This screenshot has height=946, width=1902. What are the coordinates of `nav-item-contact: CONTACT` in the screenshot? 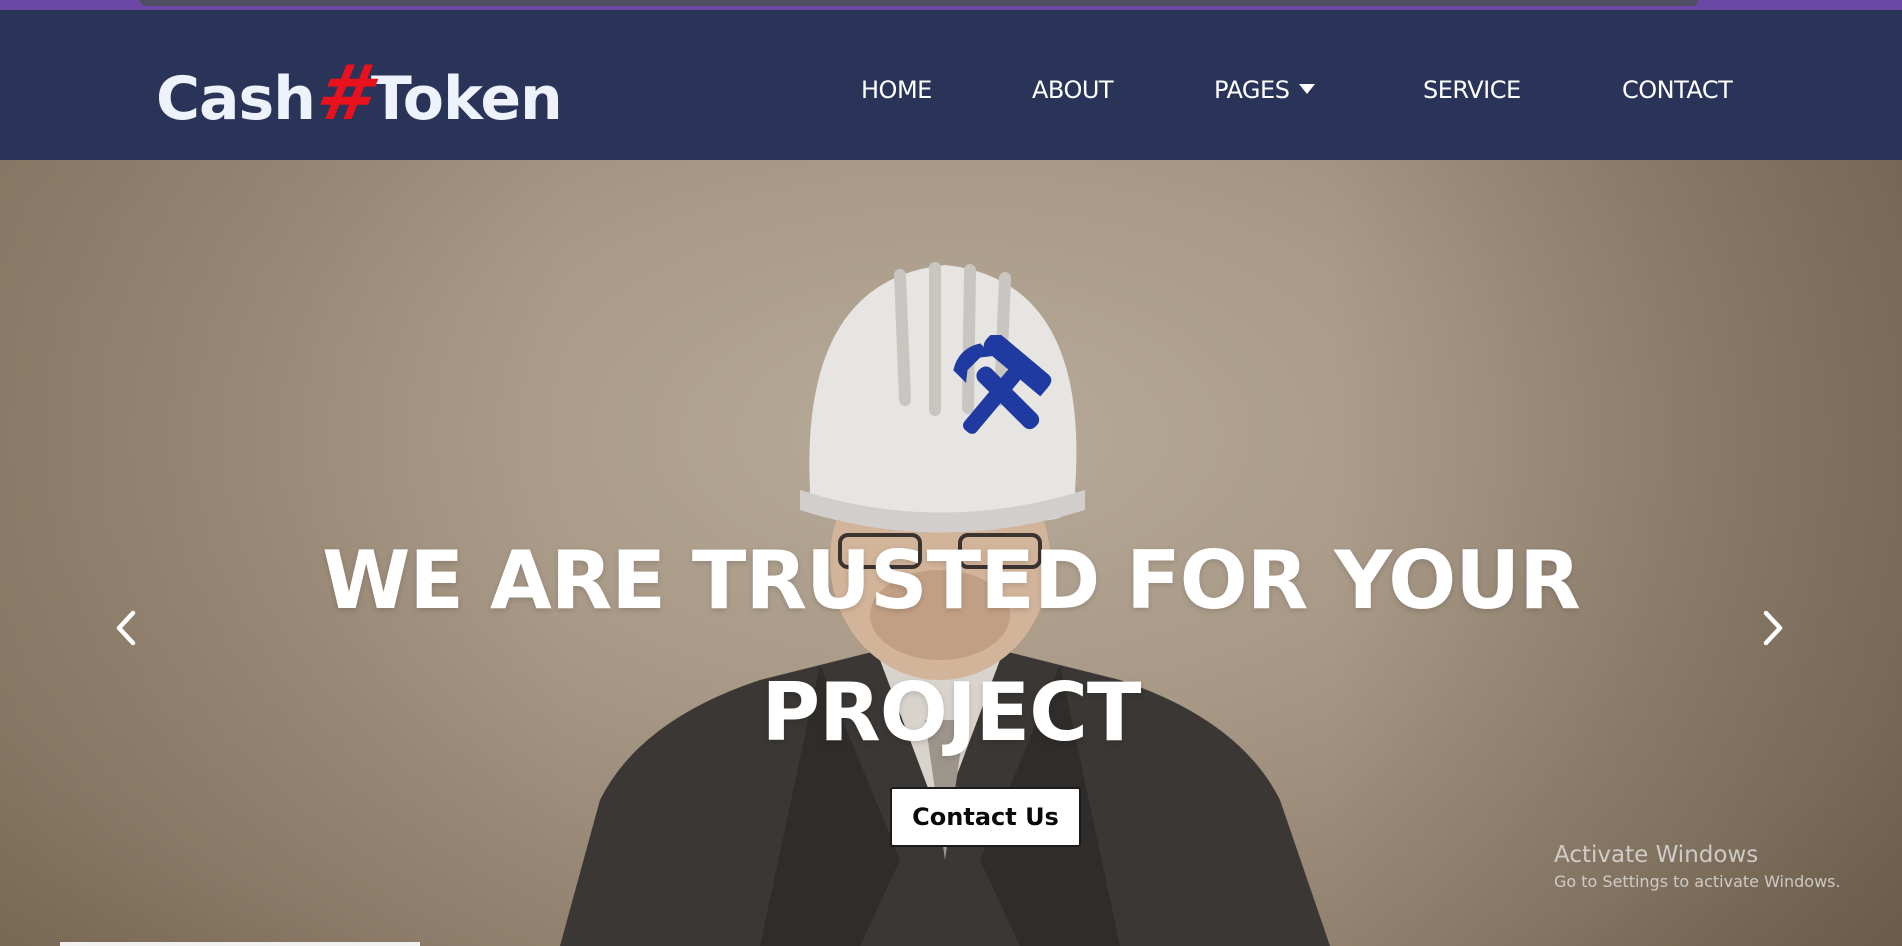 It's located at (1677, 90).